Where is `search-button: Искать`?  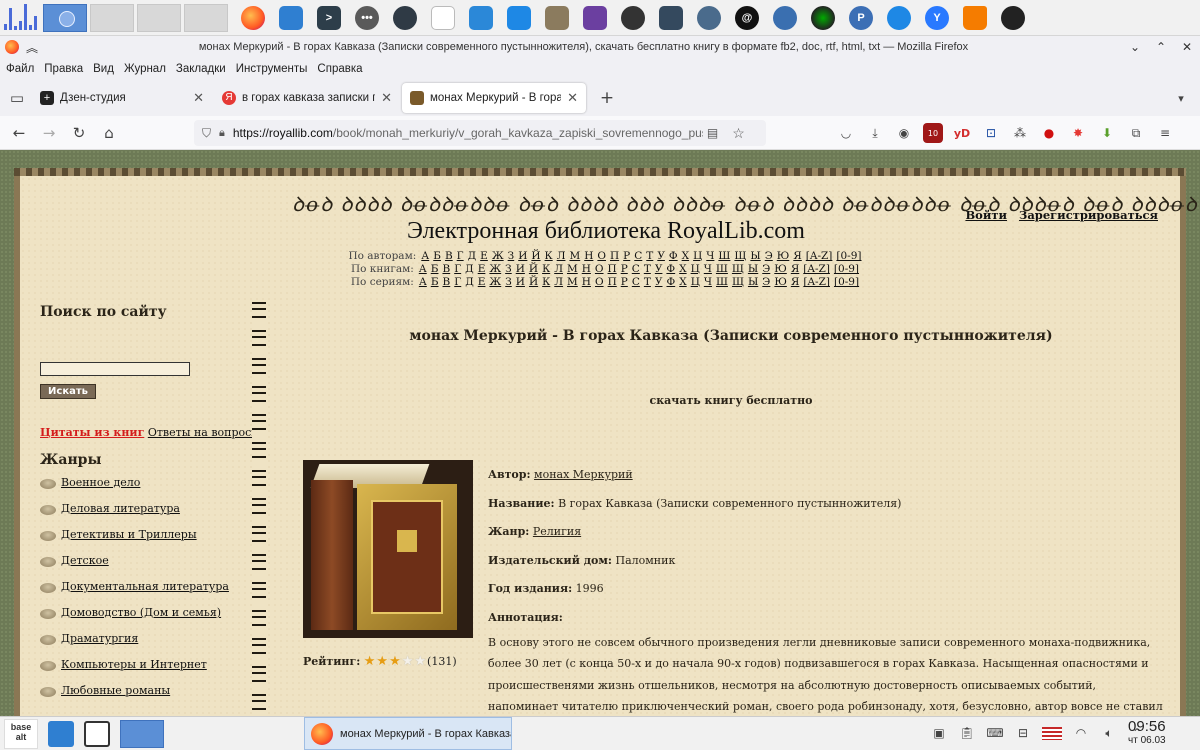
search-button: Искать is located at coordinates (68, 391).